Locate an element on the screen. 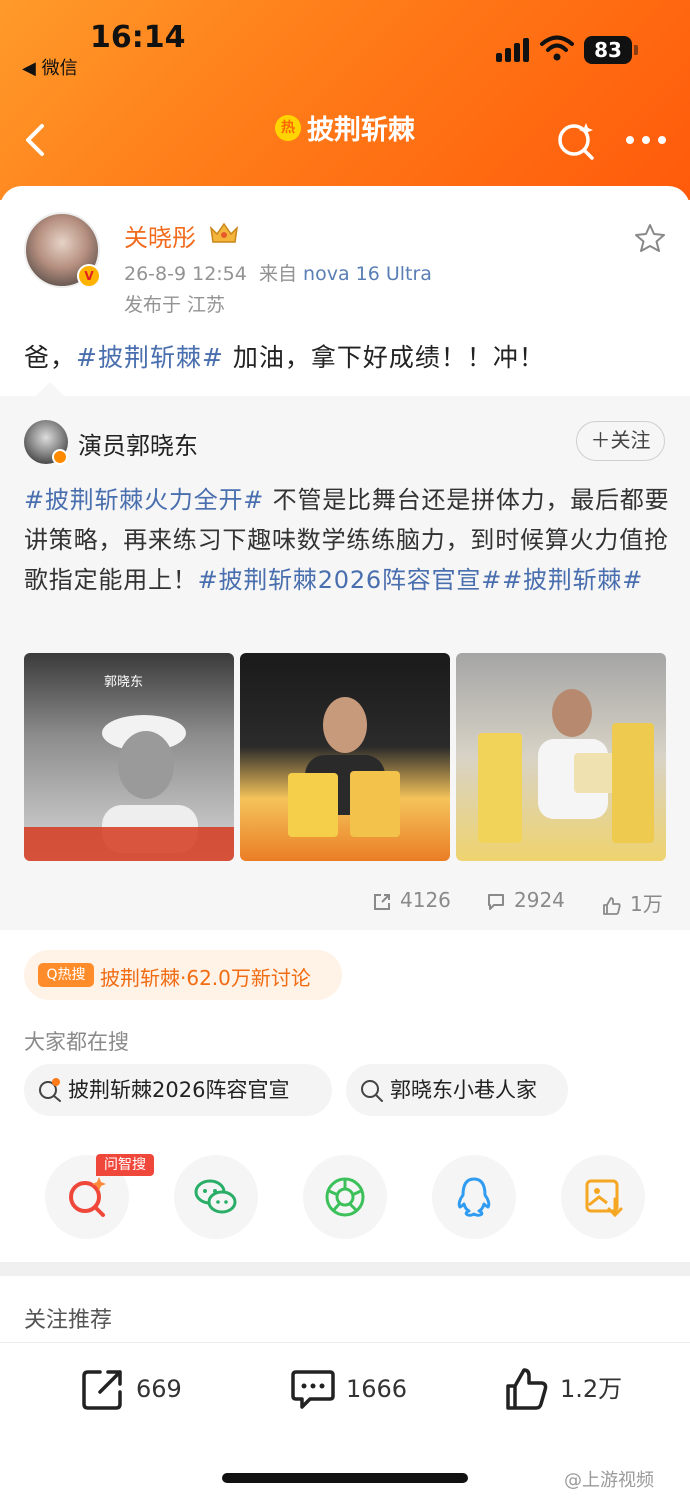 The width and height of the screenshot is (690, 1496). back-to-app-link: ◀ 微信 is located at coordinates (50, 67).